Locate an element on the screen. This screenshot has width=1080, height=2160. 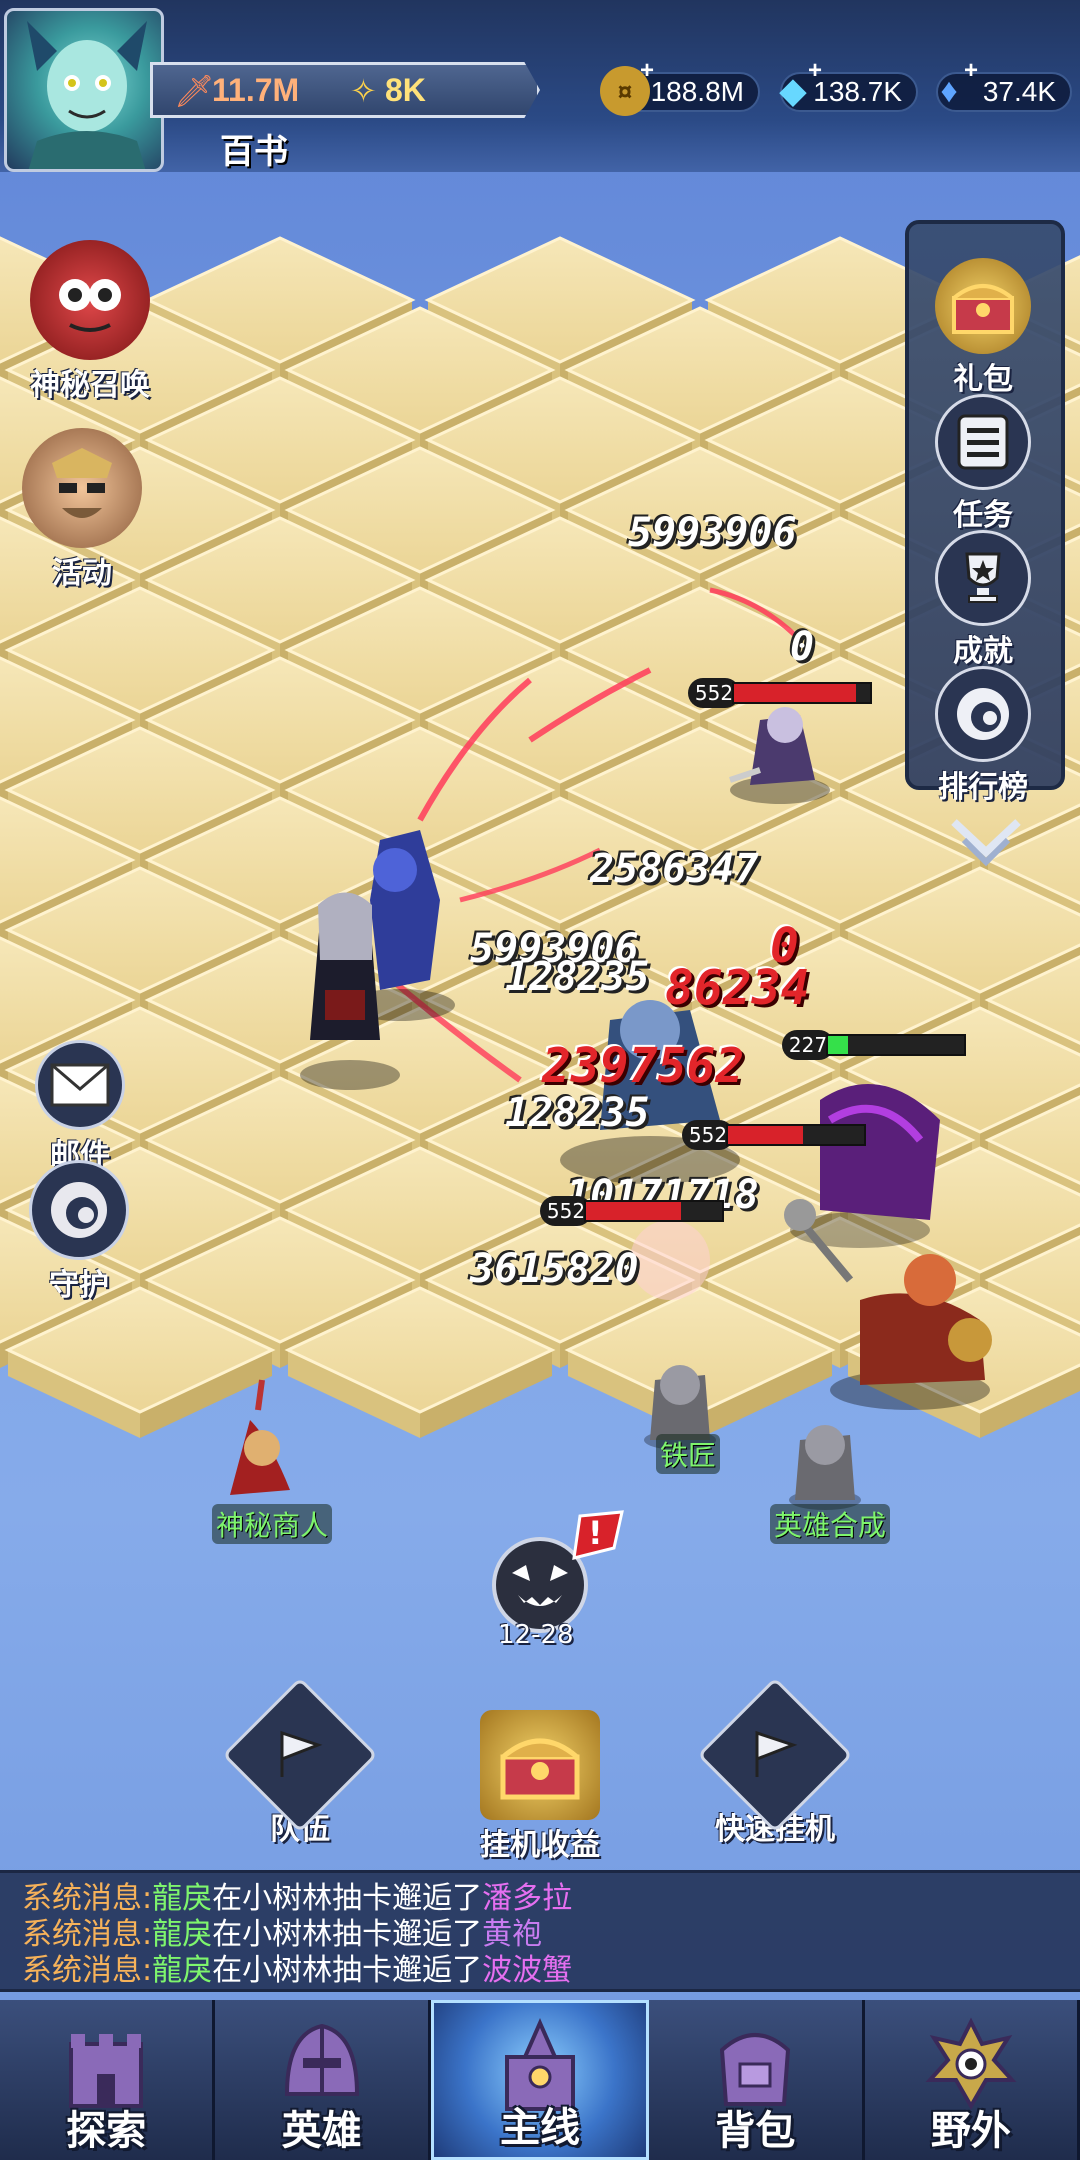
gold-value: 188.8M is located at coordinates (697, 91).